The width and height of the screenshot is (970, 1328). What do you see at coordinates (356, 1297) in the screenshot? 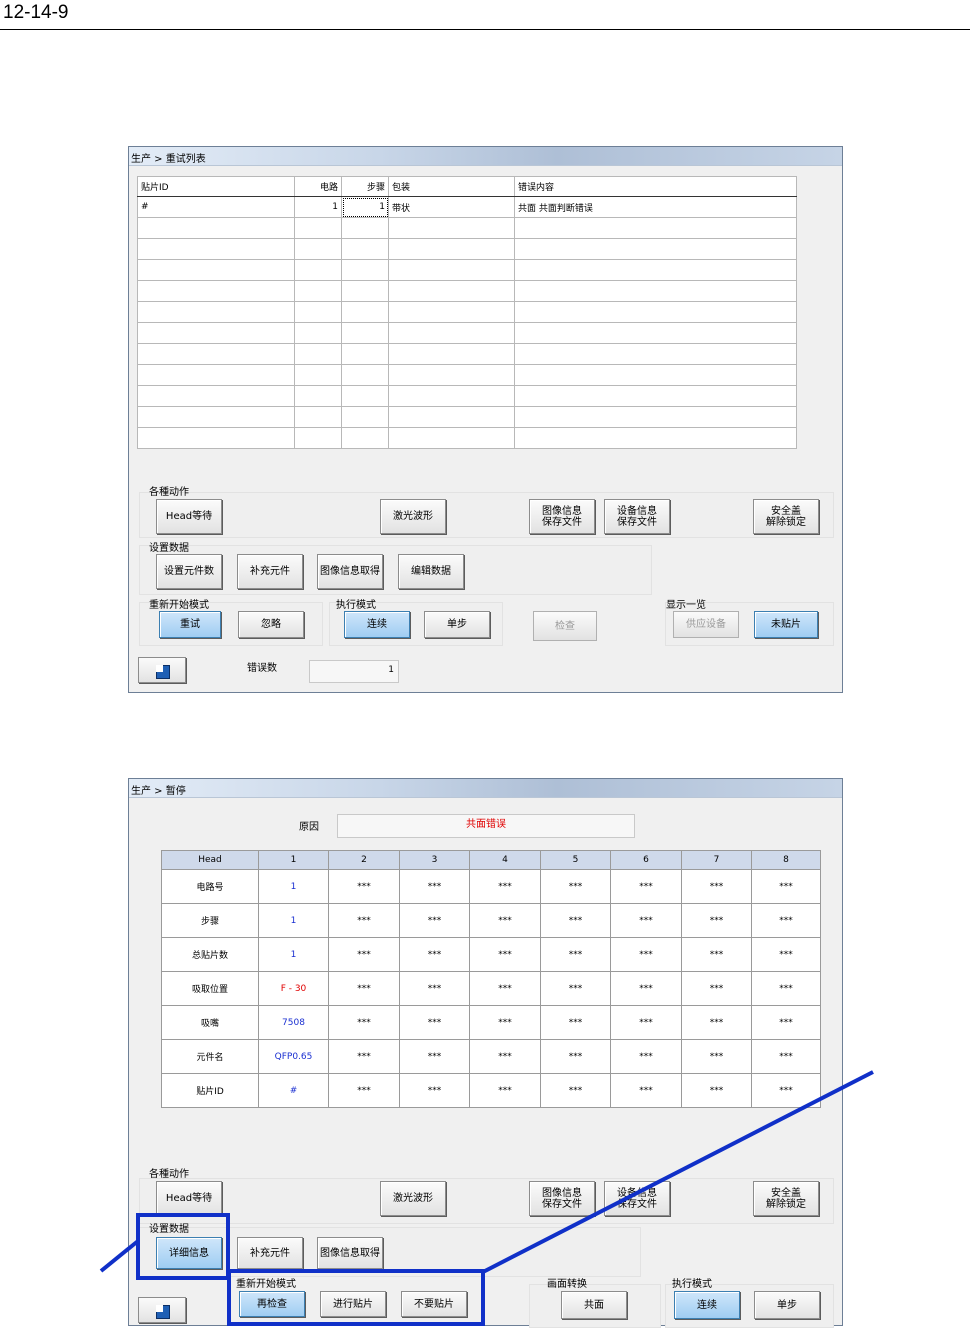
I see `highlight-box-restart` at bounding box center [356, 1297].